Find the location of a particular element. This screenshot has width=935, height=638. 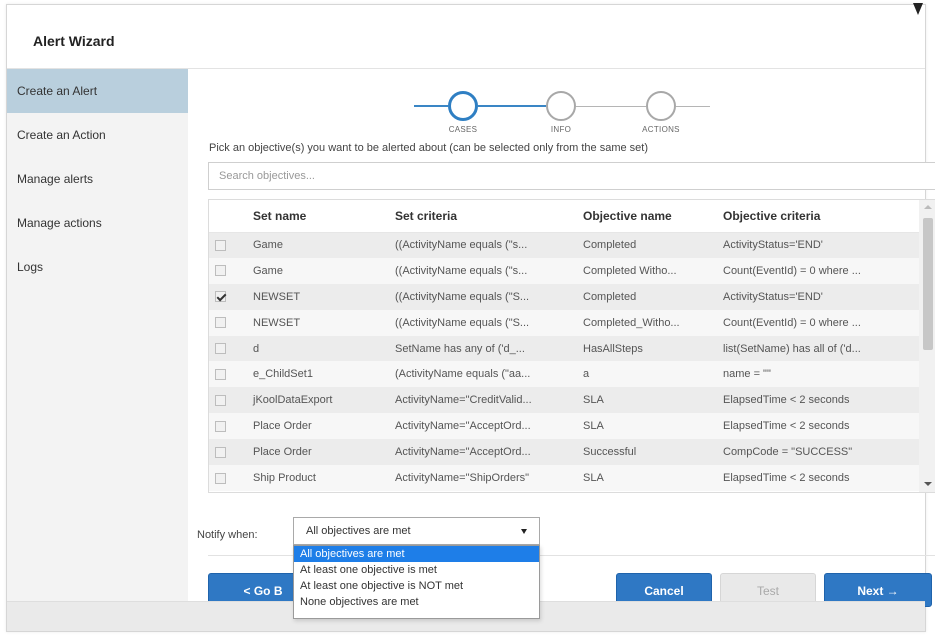

sidebar-item-manage-actions: Manage actions is located at coordinates (97, 223).